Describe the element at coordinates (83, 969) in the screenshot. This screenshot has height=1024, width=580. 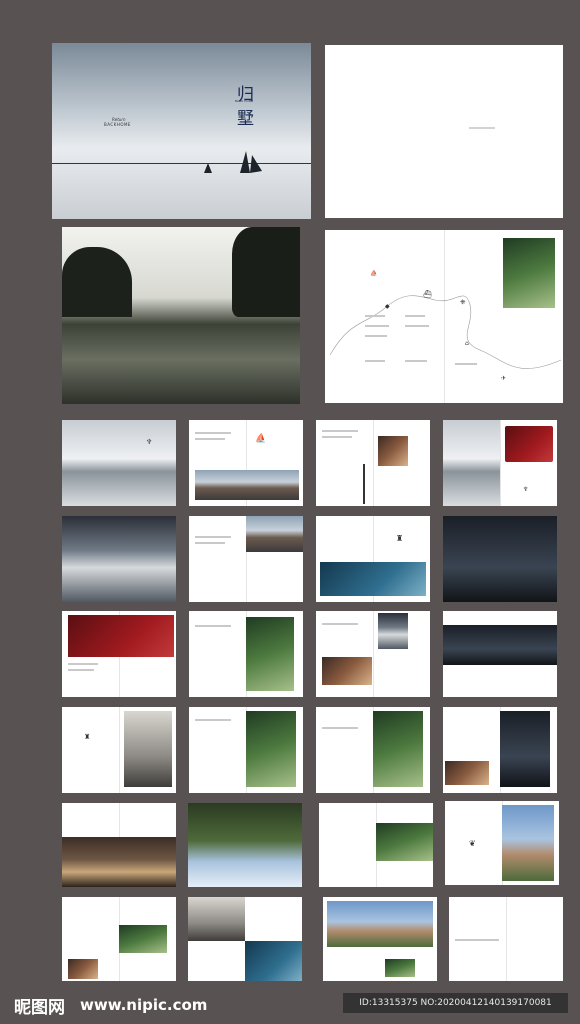
I see `fireplace-photo` at that location.